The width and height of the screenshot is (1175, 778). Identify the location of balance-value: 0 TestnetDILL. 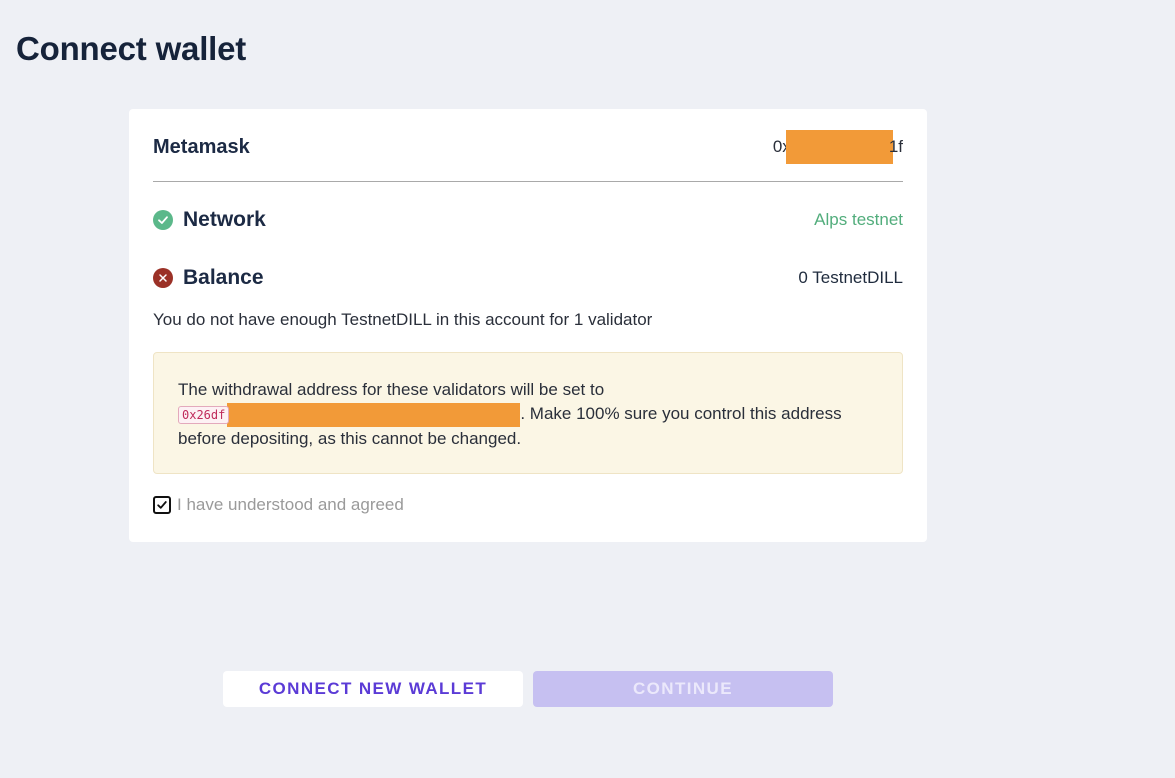
(850, 277).